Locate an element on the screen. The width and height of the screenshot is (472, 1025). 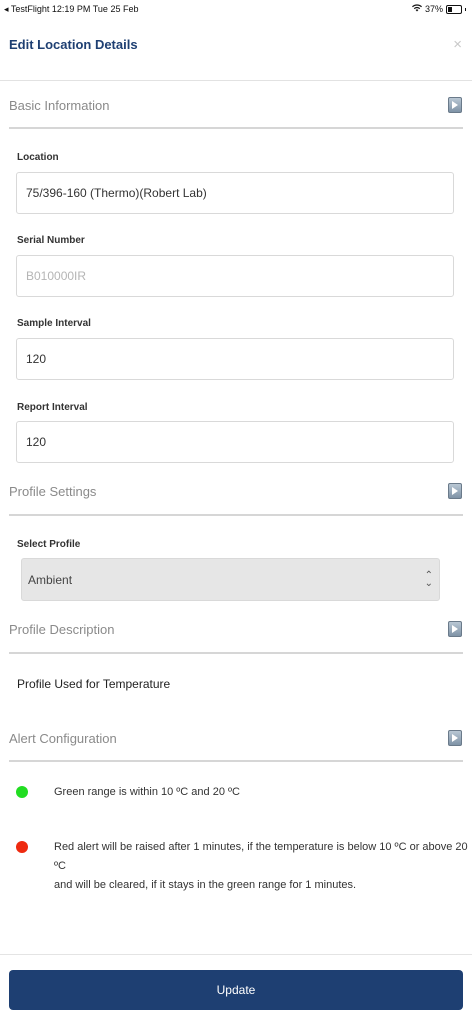
chevron-up-down-icon: ⌃ ⌄ is located at coordinates (428, 579).